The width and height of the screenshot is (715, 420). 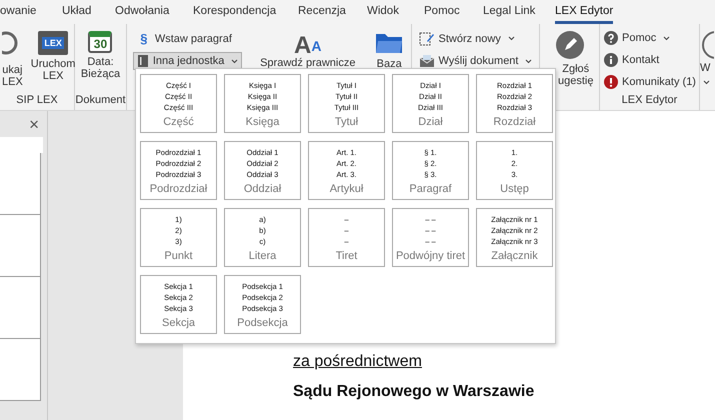 I want to click on ribbon-button: AA Sprawdź prawnicze, so click(x=308, y=50).